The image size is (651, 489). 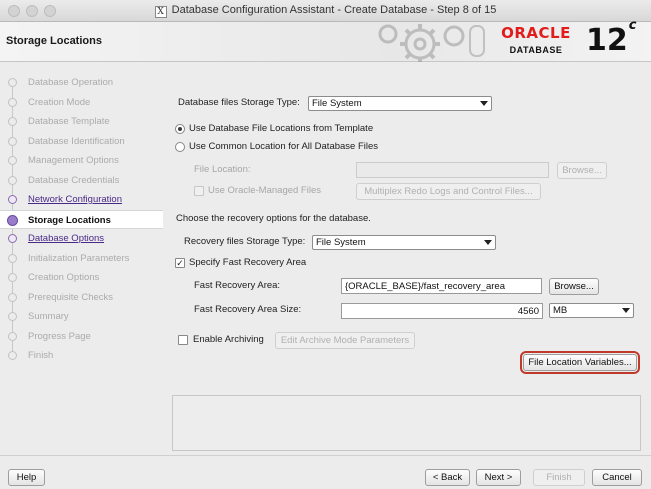 What do you see at coordinates (180, 147) in the screenshot?
I see `radio-common-location` at bounding box center [180, 147].